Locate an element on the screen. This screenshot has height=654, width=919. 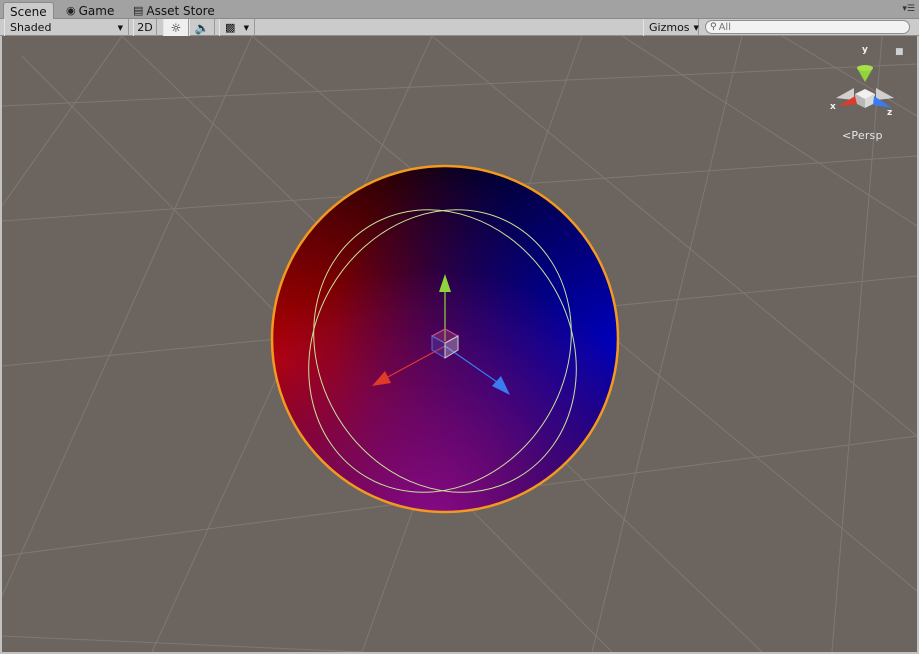
scene-effects-dropdown: ▩ ▼ is located at coordinates (237, 27).